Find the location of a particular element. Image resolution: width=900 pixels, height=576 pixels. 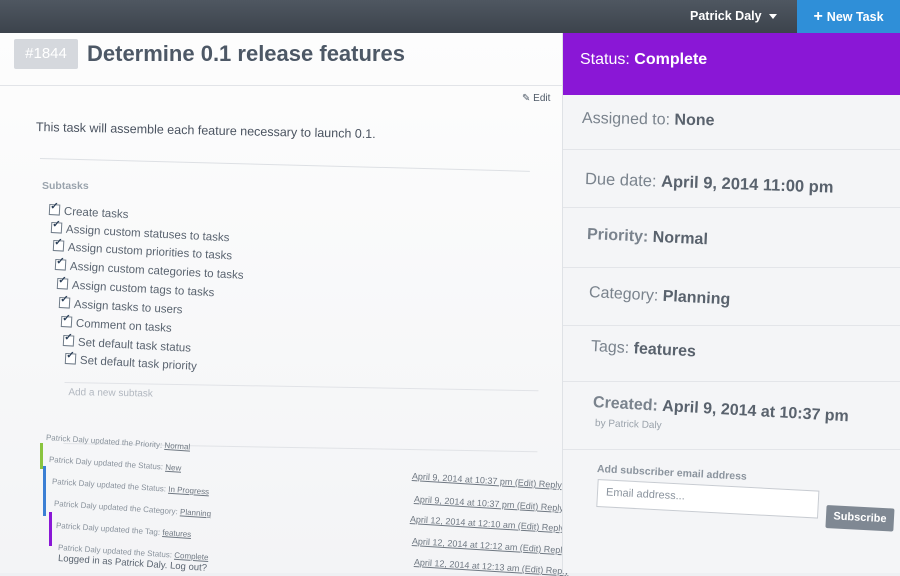

activity-link: Normal is located at coordinates (177, 446).